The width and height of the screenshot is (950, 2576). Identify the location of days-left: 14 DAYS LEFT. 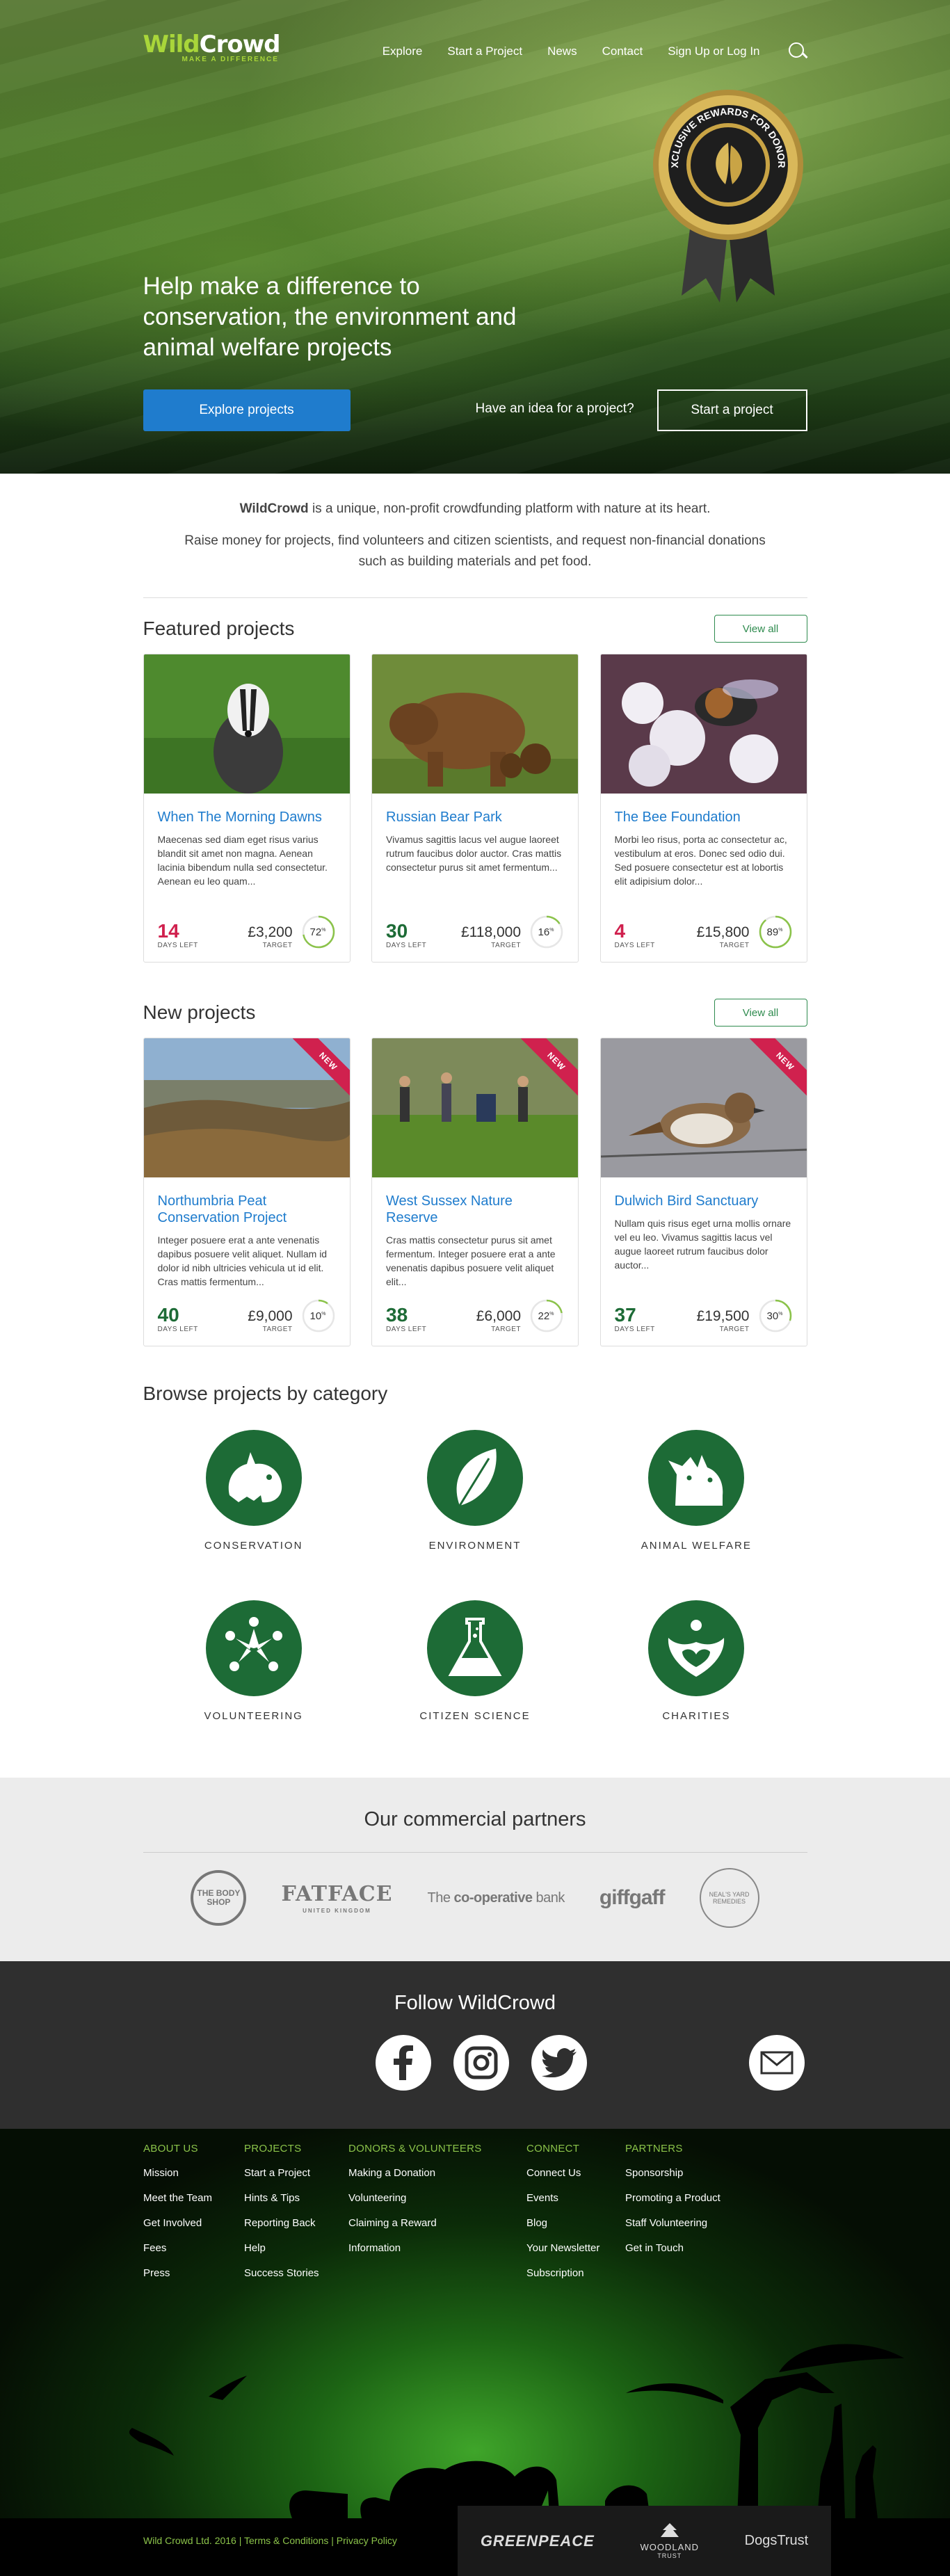
(178, 935).